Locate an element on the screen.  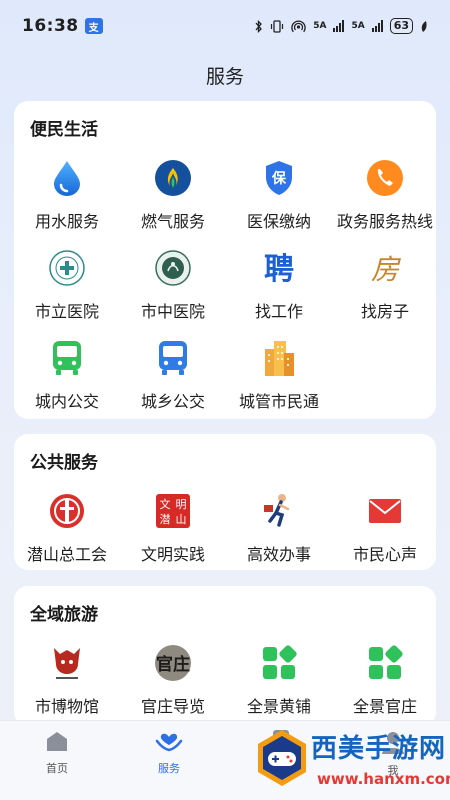
service-water: 用水服务 is located at coordinates (67, 195).